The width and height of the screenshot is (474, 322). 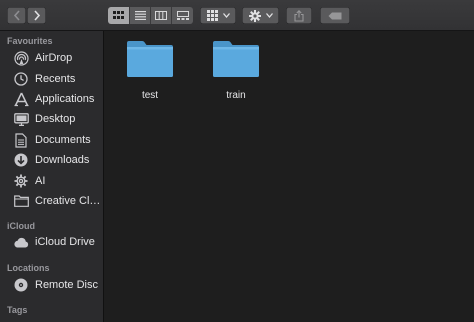 What do you see at coordinates (51, 181) in the screenshot?
I see `sidebar-item-ai: AI` at bounding box center [51, 181].